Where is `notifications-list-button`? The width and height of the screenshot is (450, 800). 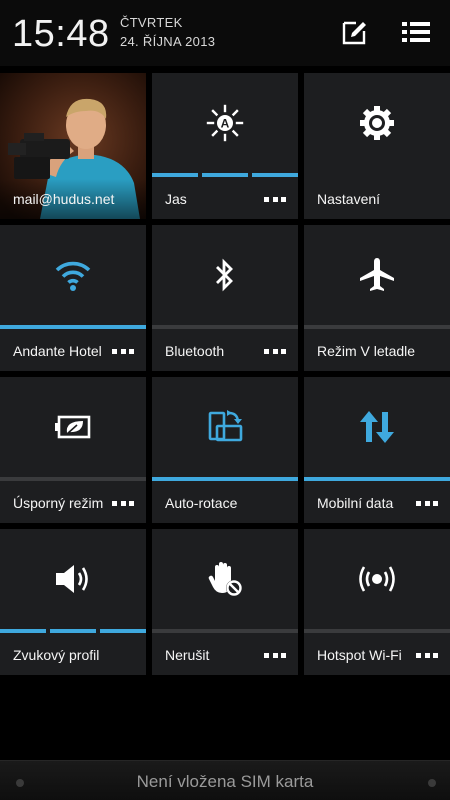 notifications-list-button is located at coordinates (416, 32).